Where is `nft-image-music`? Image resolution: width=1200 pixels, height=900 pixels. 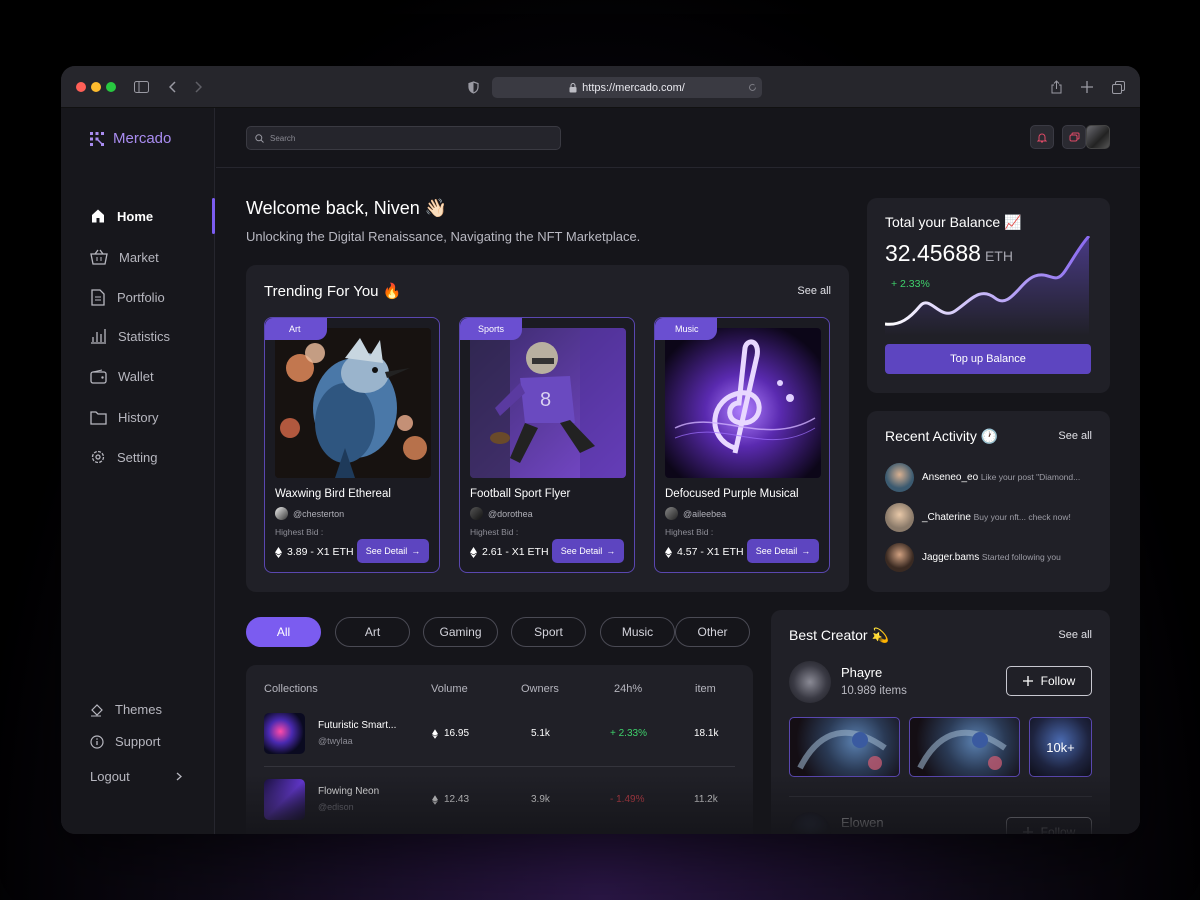
nft-image-music is located at coordinates (743, 403).